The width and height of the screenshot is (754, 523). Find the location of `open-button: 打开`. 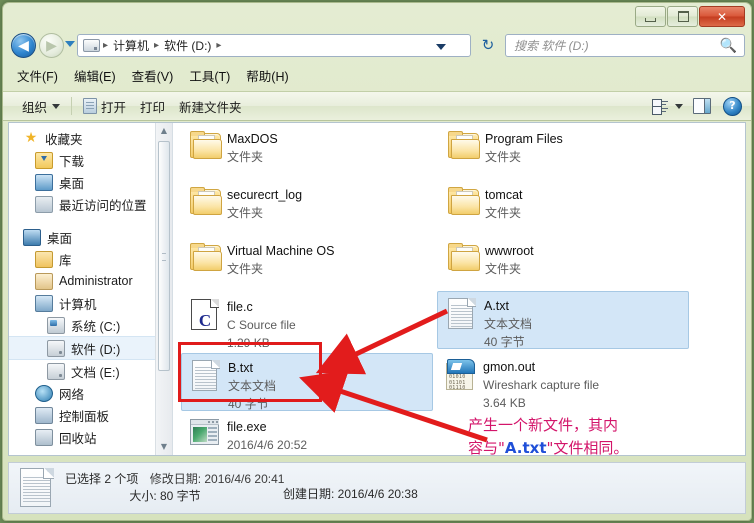

open-button: 打开 is located at coordinates (104, 106).